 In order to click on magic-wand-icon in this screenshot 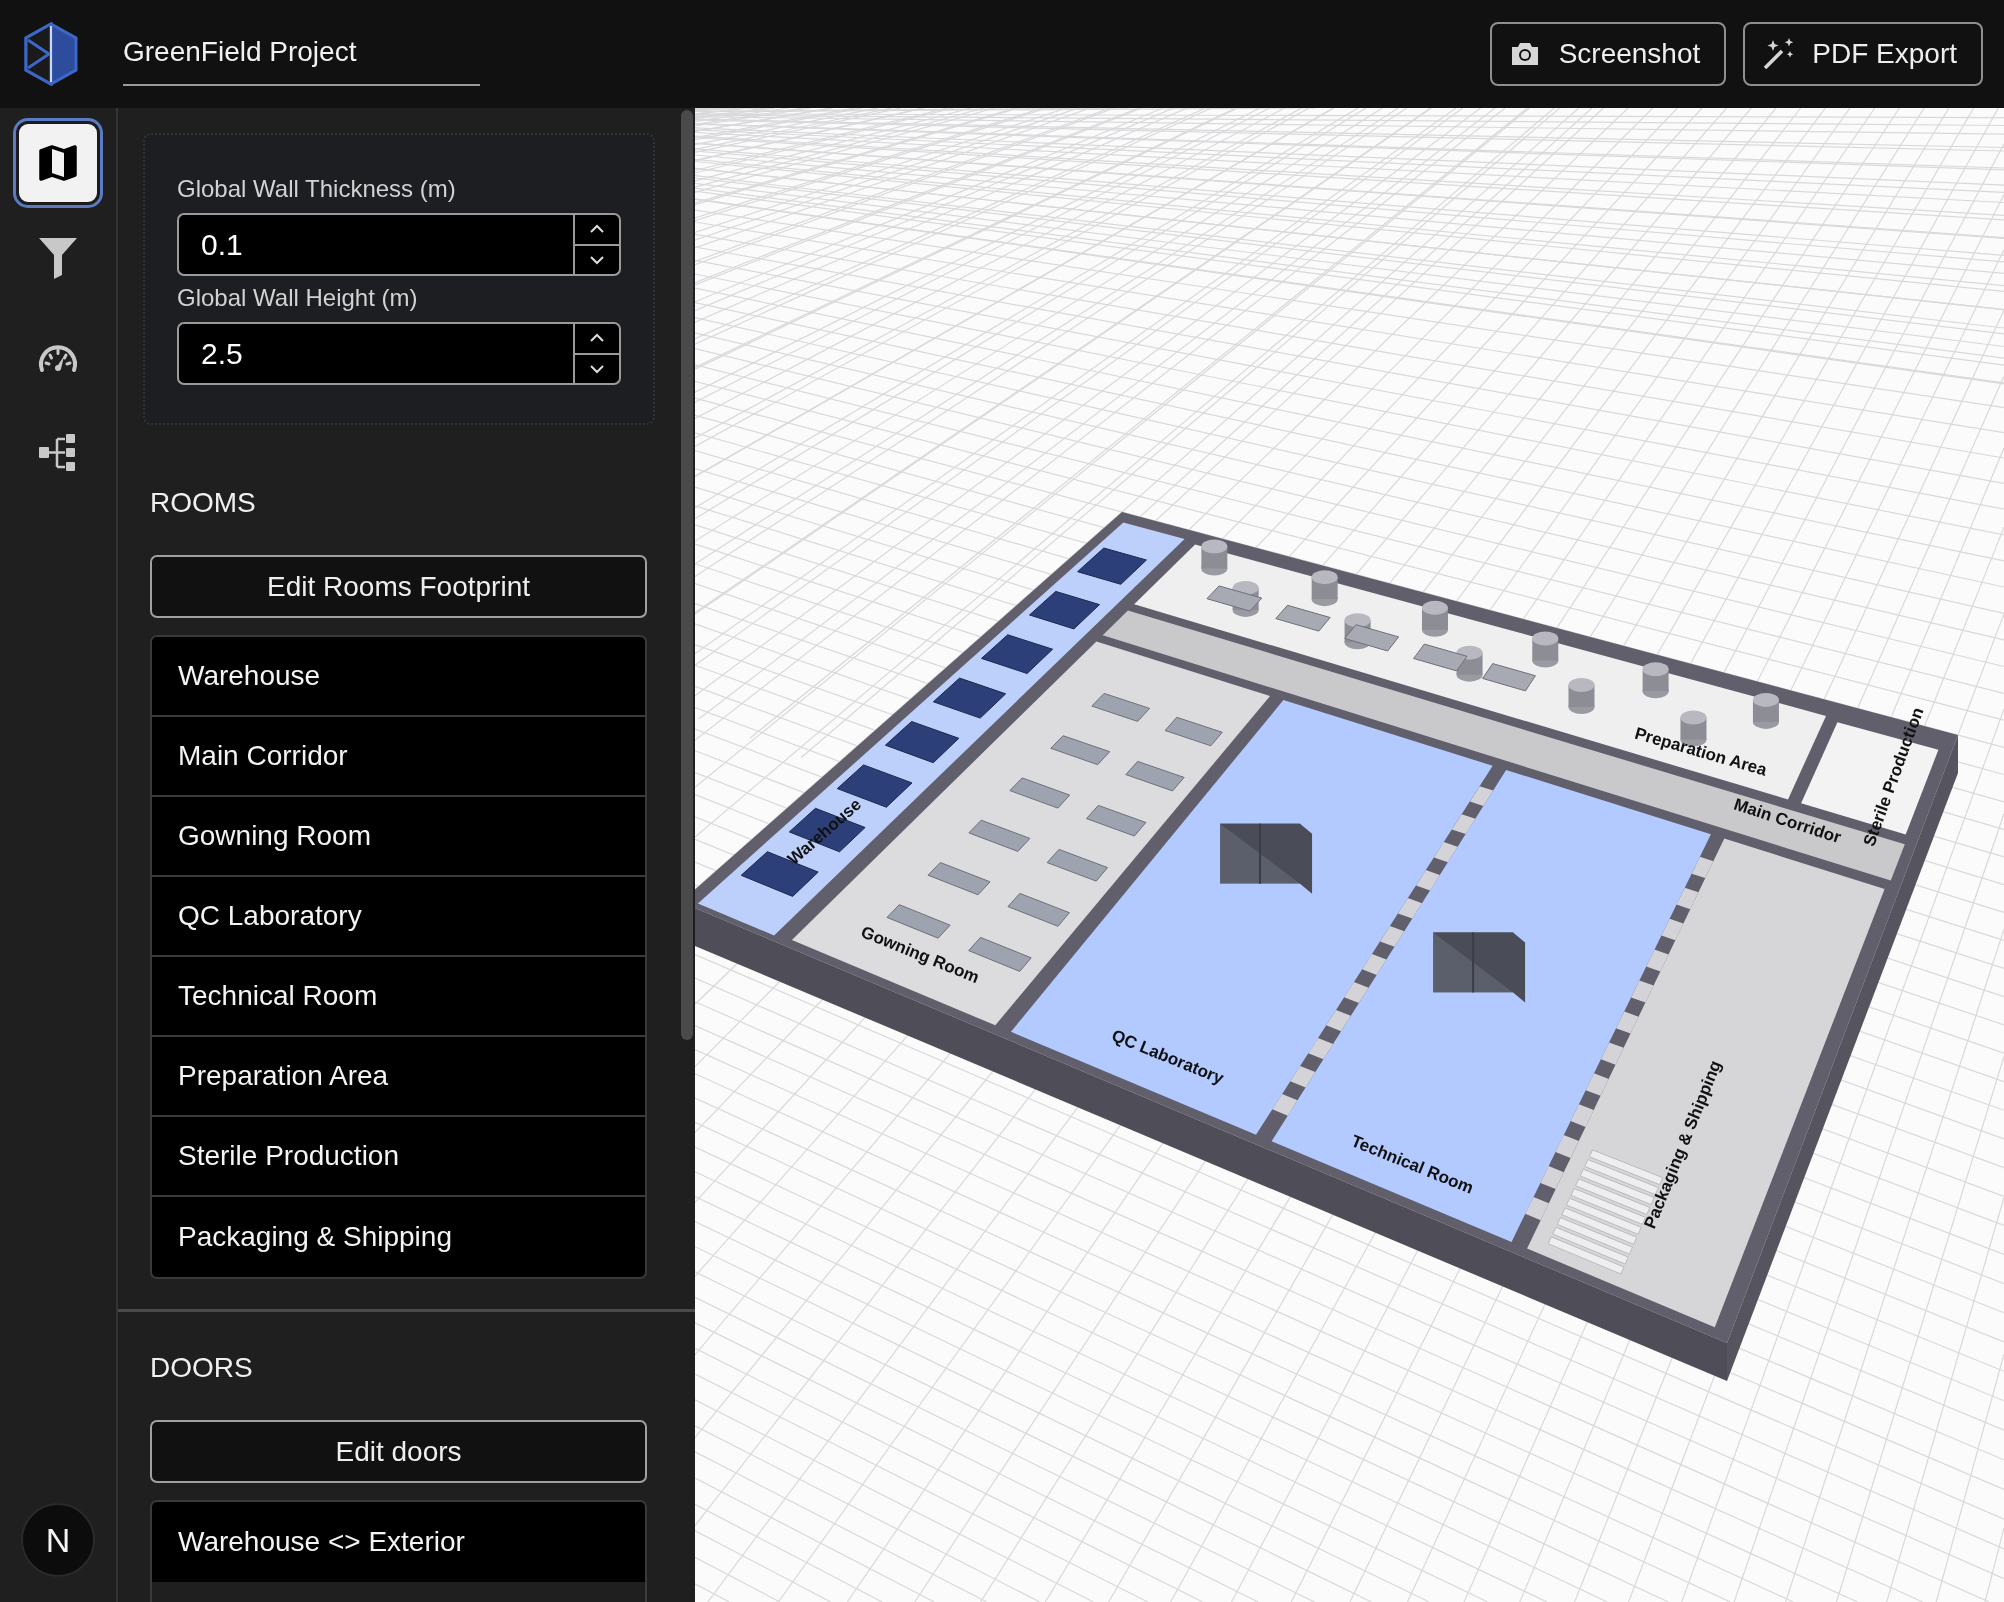, I will do `click(1778, 54)`.